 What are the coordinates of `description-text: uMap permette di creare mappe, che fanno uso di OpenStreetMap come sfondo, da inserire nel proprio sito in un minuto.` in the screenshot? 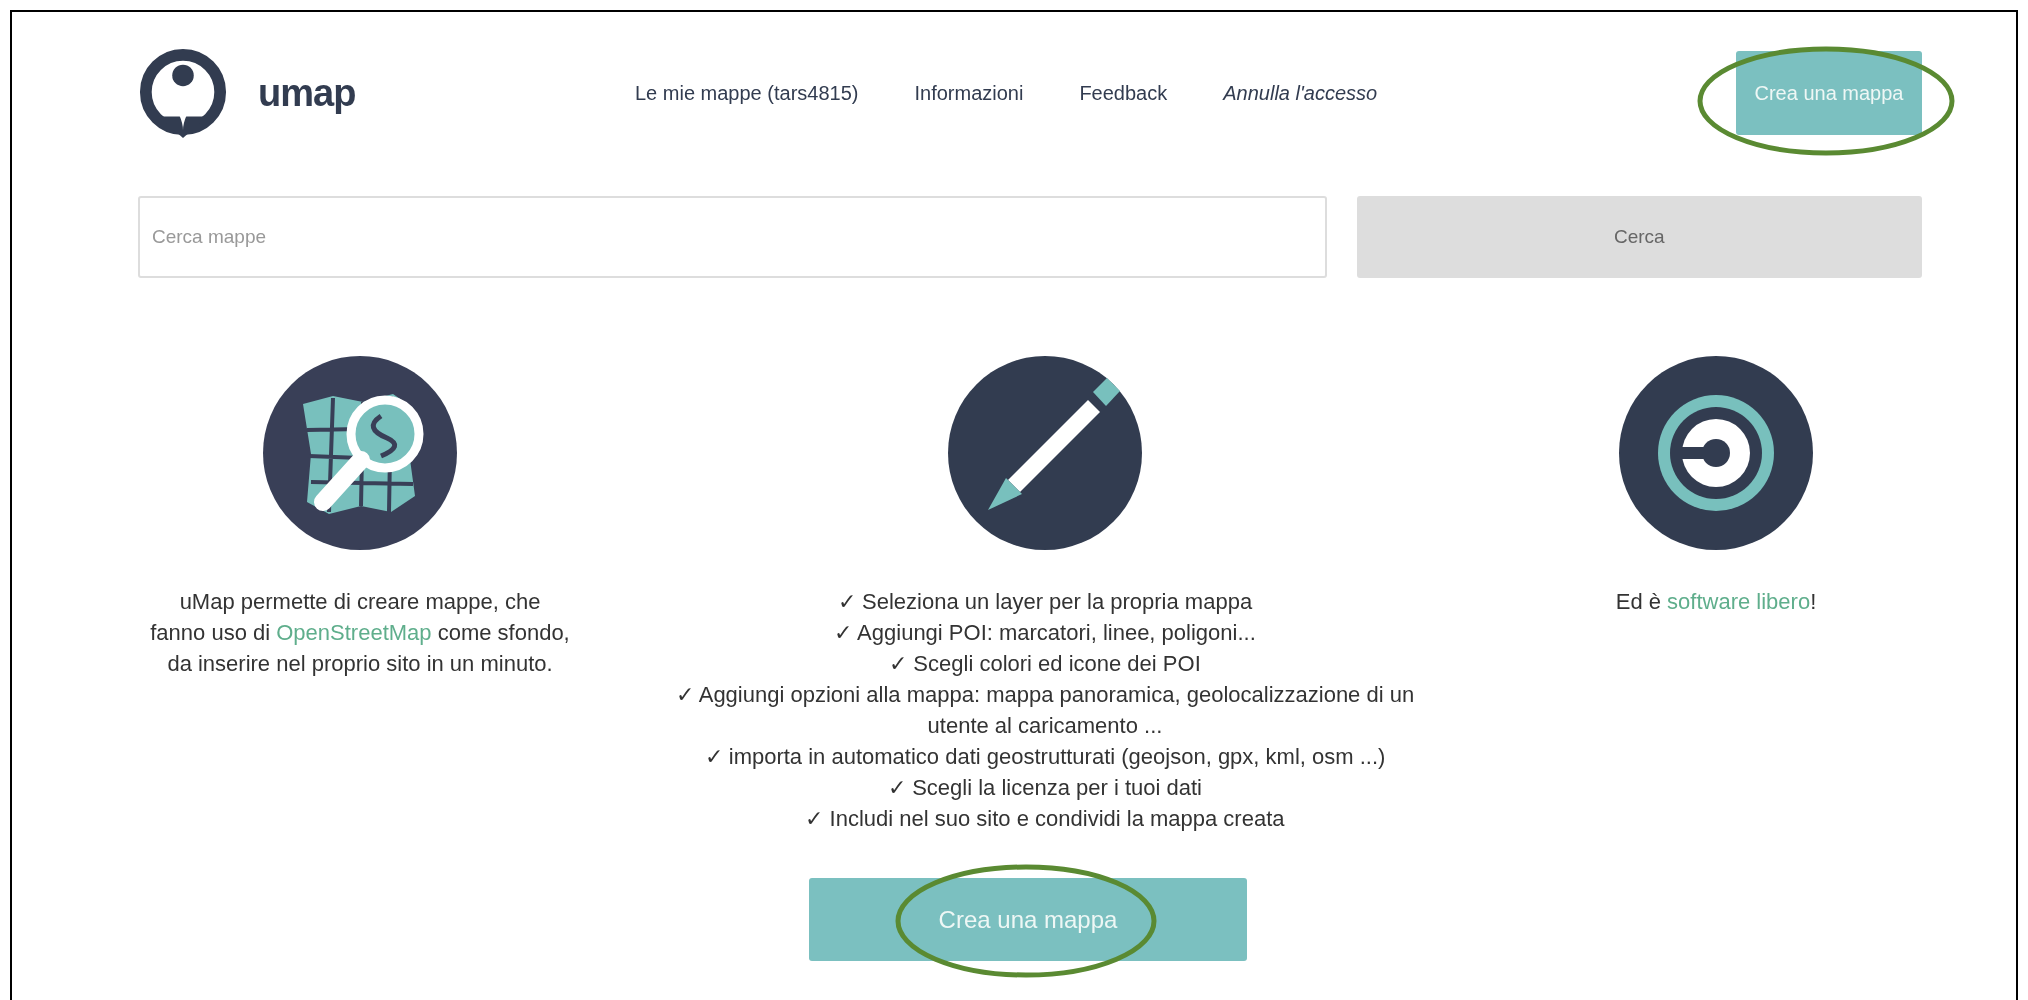 It's located at (360, 633).